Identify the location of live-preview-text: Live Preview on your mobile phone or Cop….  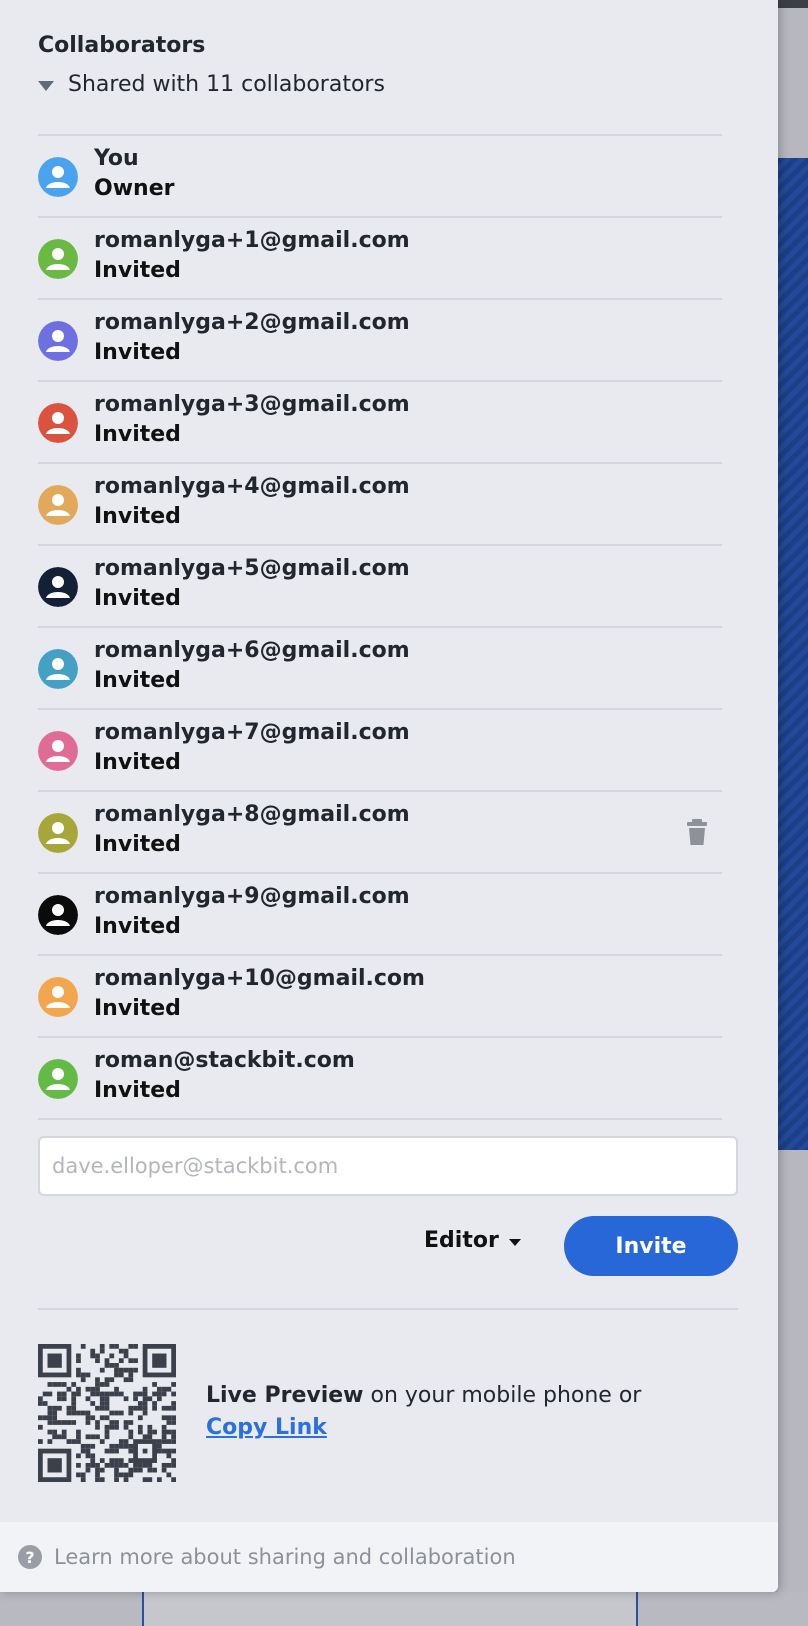
(423, 1412).